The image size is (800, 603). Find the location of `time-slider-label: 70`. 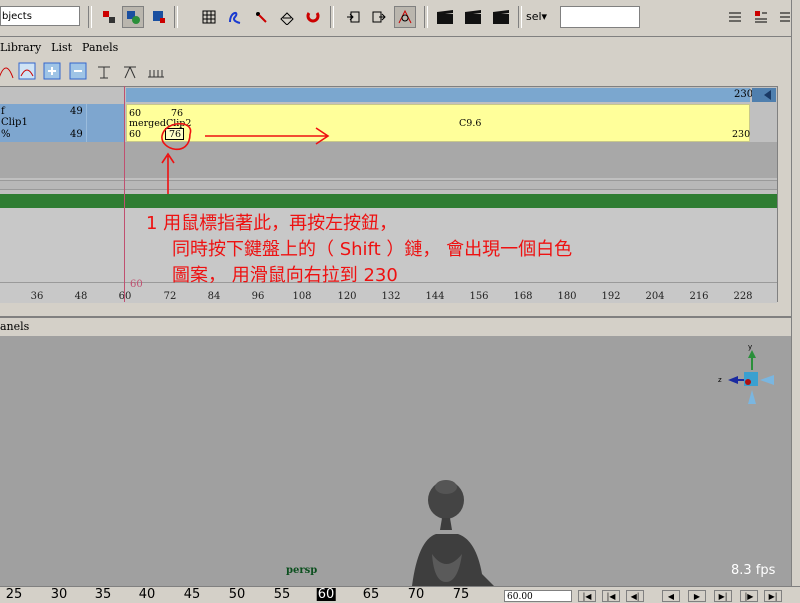

time-slider-label: 70 is located at coordinates (416, 594).